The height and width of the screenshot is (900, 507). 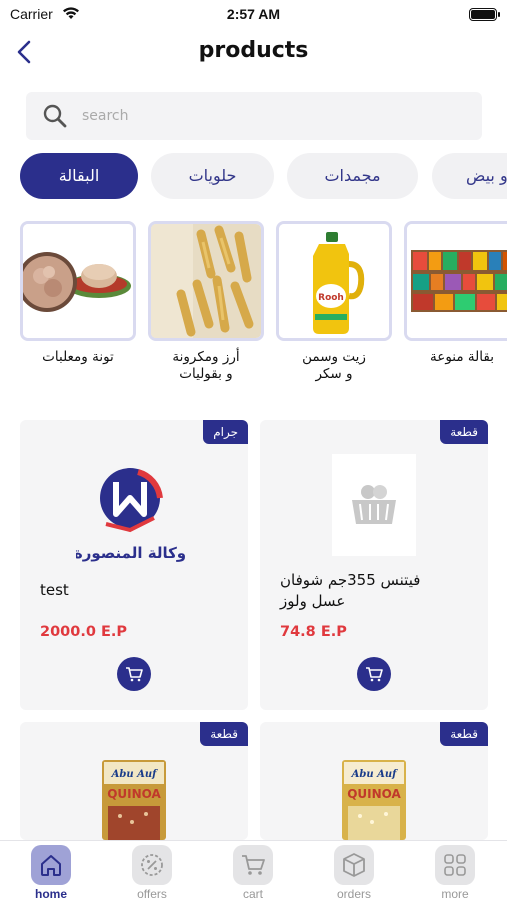 I want to click on nav-header: products, so click(x=253, y=52).